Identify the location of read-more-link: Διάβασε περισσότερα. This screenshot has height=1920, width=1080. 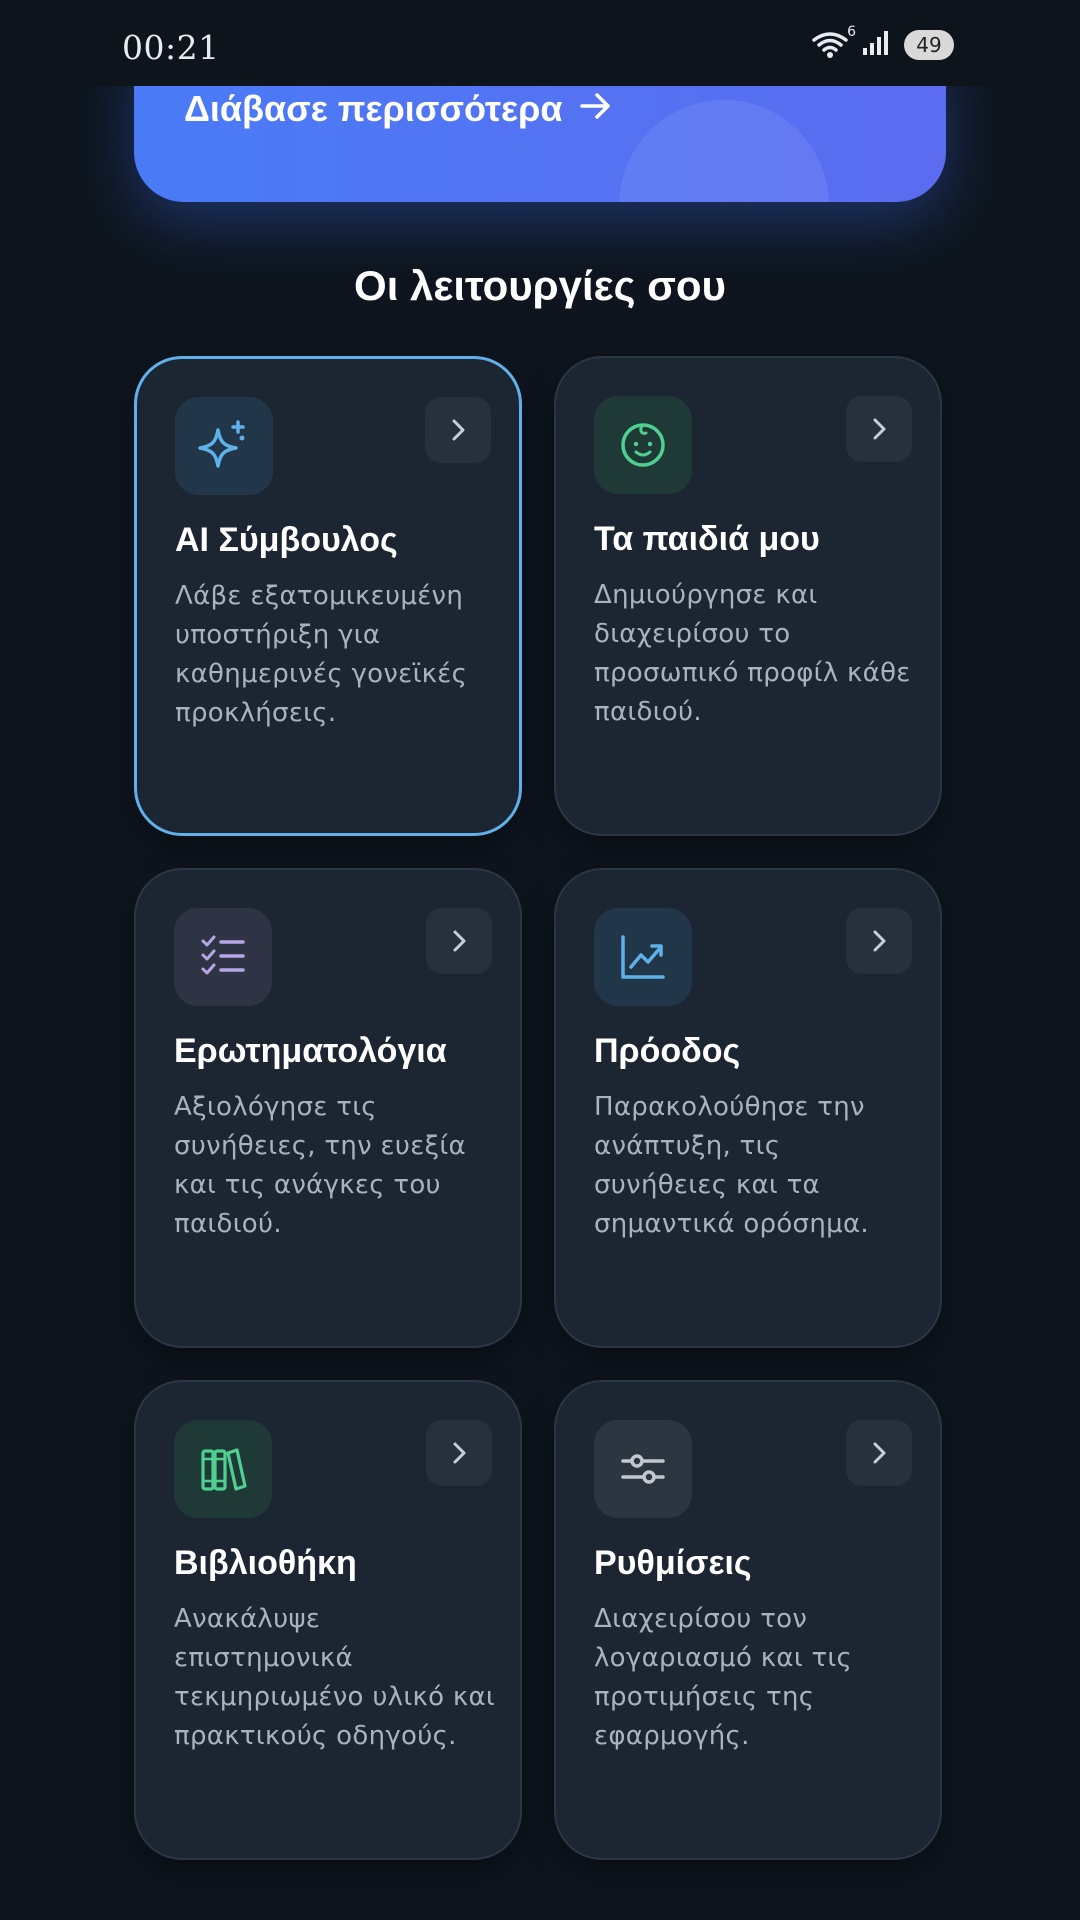
(398, 109).